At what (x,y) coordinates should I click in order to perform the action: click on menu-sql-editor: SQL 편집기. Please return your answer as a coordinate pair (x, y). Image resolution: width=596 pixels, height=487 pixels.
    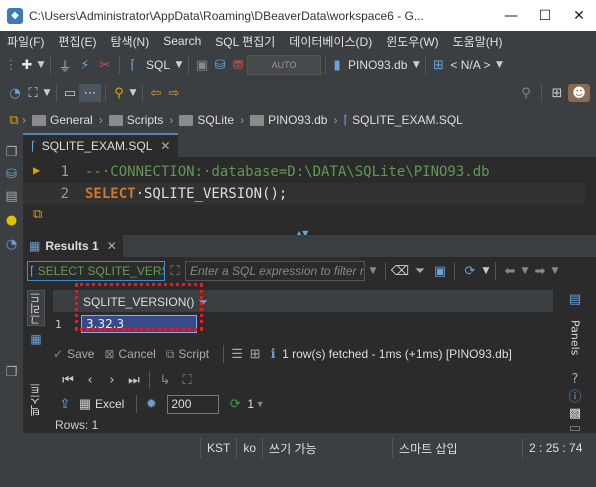
    Looking at the image, I should click on (245, 41).